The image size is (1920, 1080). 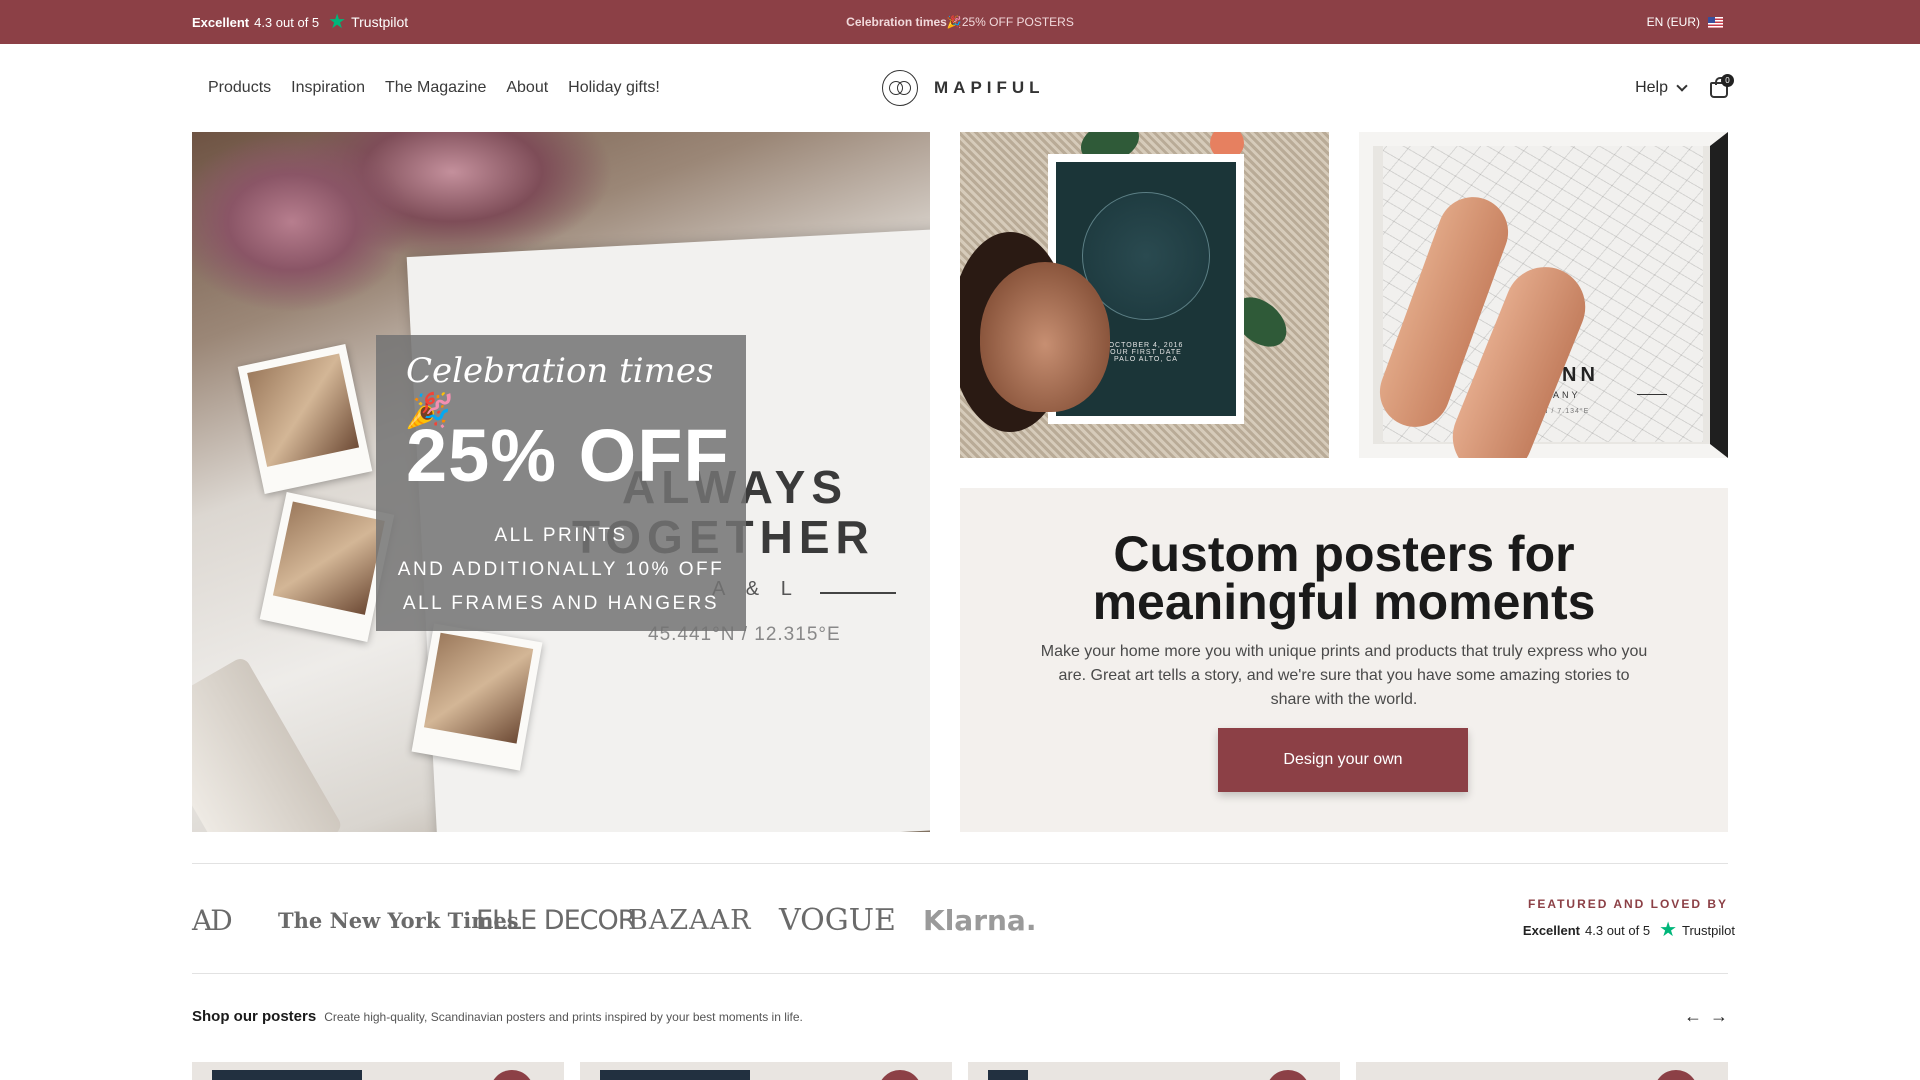 I want to click on nav-about: About, so click(x=527, y=88).